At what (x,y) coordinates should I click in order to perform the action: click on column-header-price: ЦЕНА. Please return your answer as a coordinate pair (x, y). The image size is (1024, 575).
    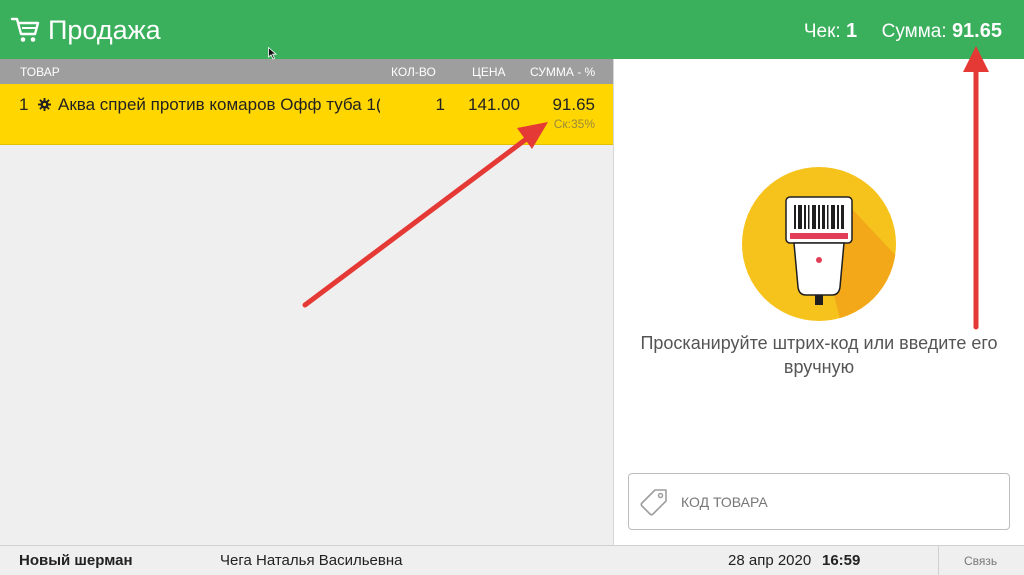
    Looking at the image, I should click on (489, 72).